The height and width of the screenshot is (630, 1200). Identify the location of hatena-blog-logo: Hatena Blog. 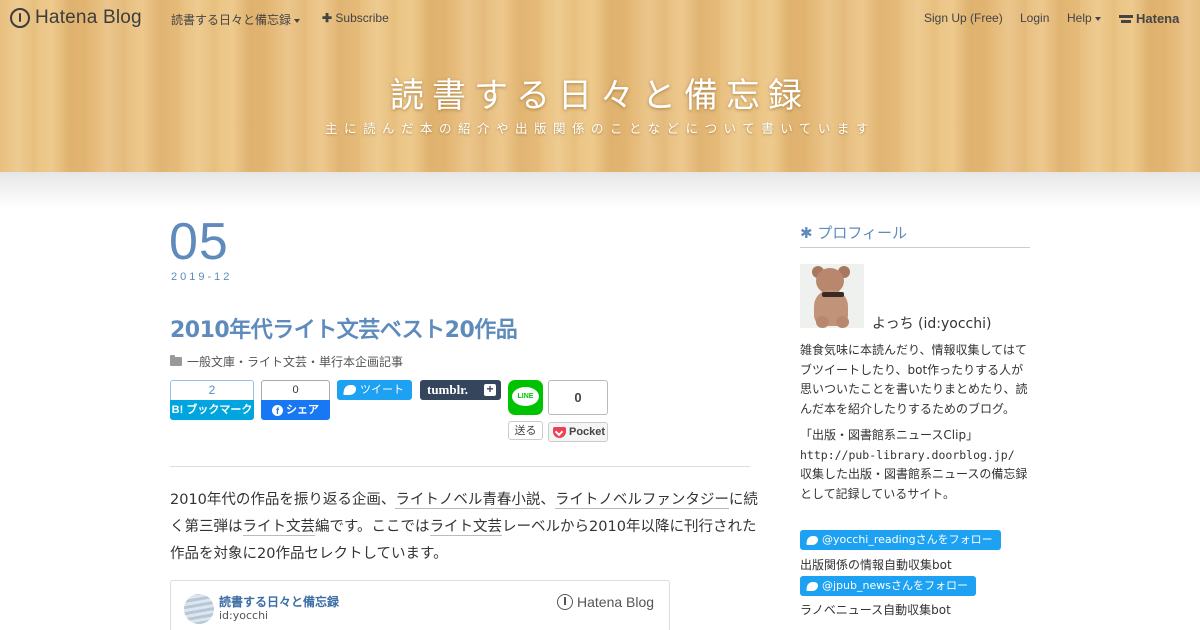
(76, 18).